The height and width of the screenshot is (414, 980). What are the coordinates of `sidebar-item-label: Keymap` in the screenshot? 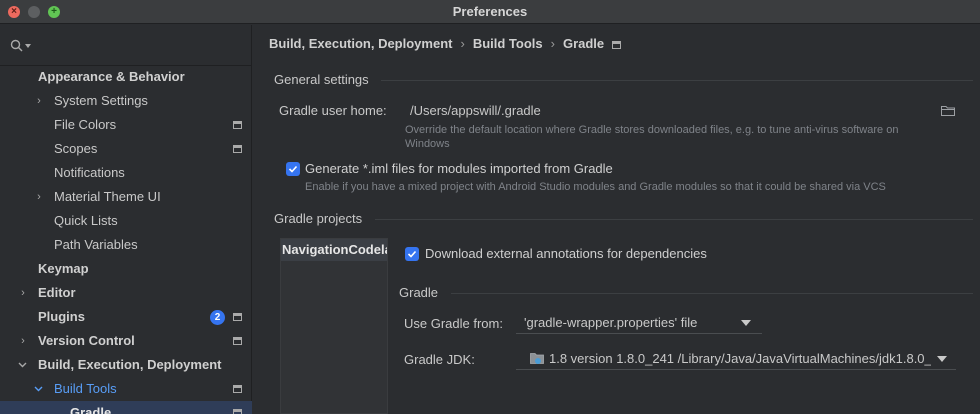 It's located at (63, 268).